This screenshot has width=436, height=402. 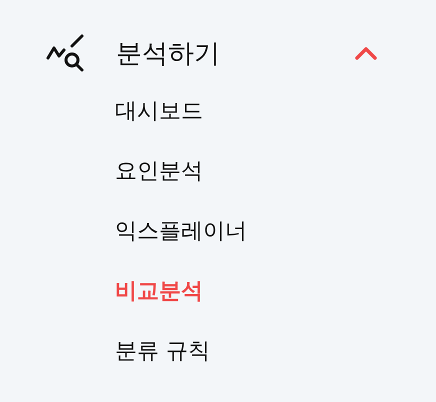 I want to click on collapse-toggle, so click(x=366, y=53).